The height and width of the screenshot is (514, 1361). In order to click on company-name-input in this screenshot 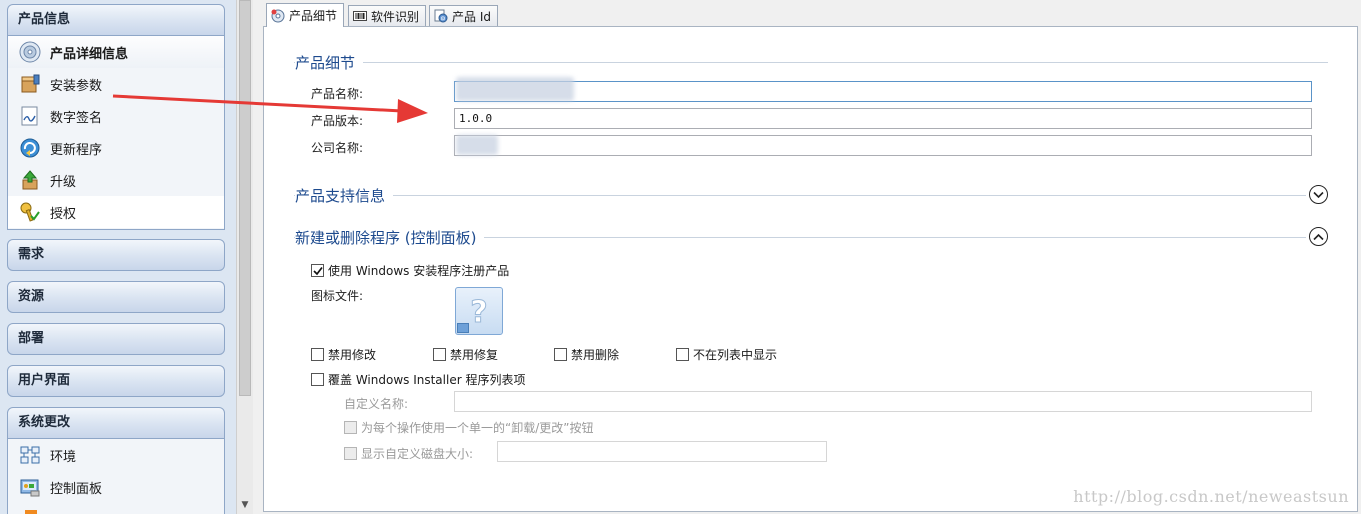, I will do `click(883, 145)`.